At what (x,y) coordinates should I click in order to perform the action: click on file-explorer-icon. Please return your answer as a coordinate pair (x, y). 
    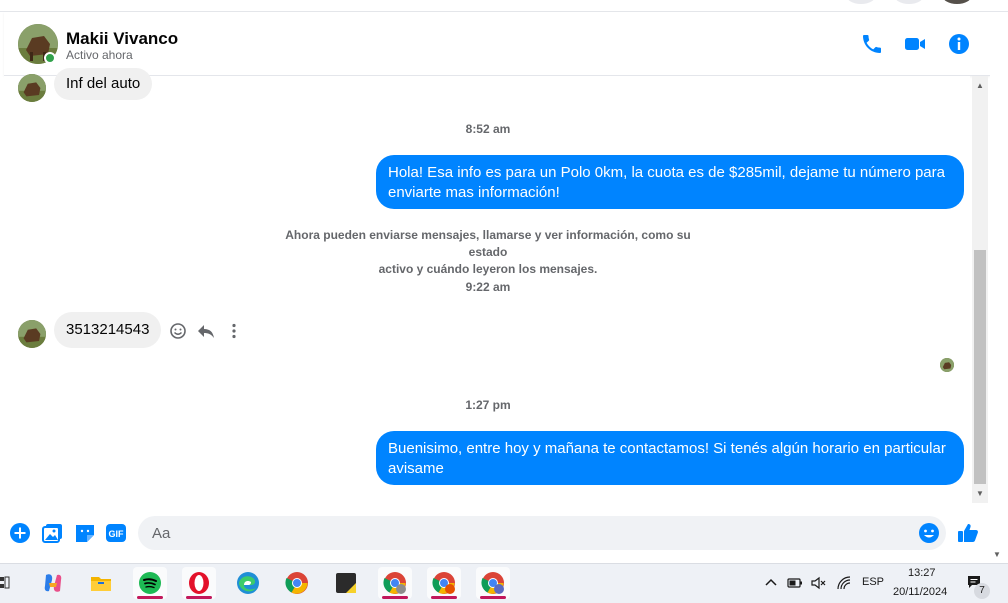
    Looking at the image, I should click on (101, 583).